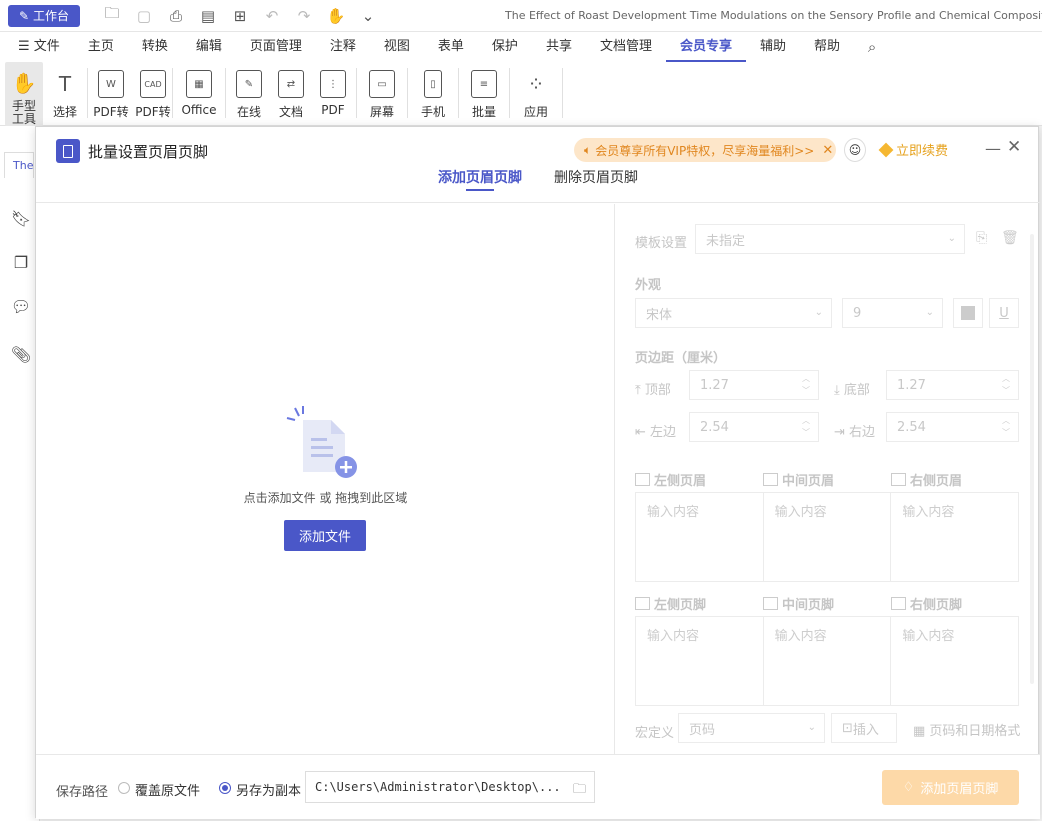 The width and height of the screenshot is (1042, 821). I want to click on font-color-picker, so click(968, 313).